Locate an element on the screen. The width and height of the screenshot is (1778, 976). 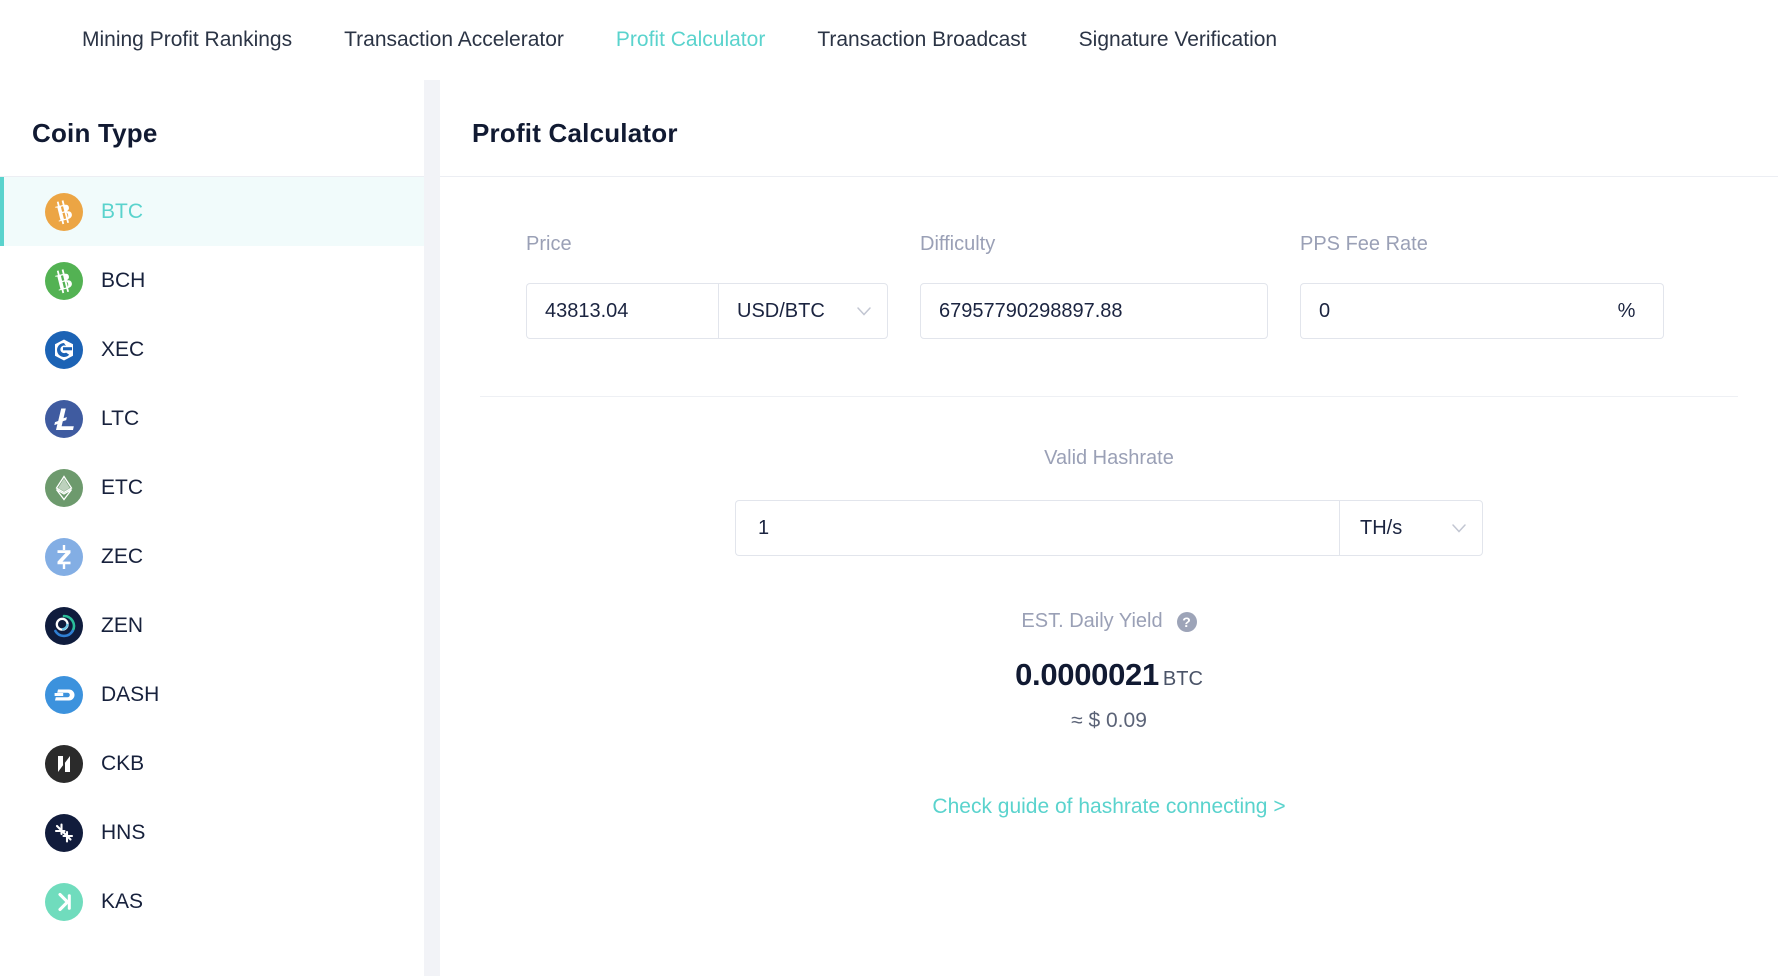
sidebar-item-label: LTC is located at coordinates (120, 418).